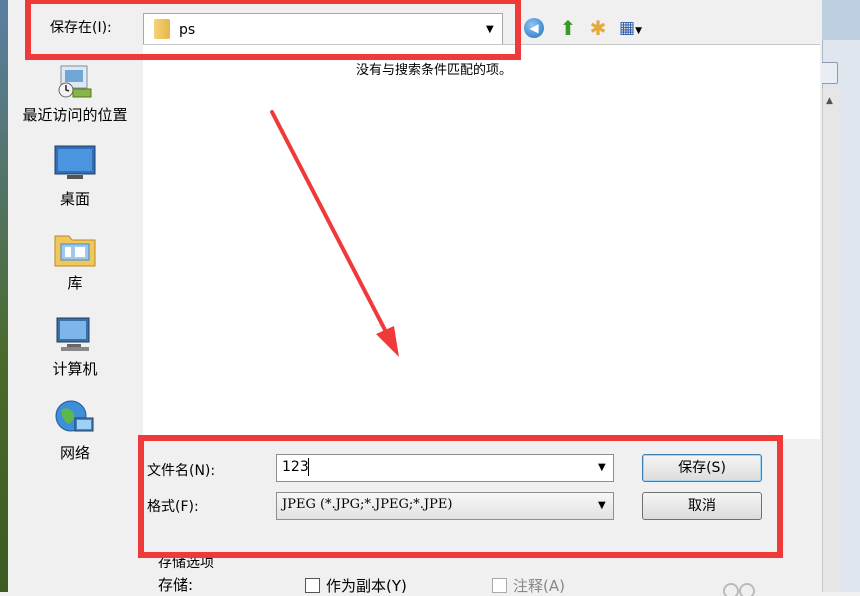 The image size is (860, 596). I want to click on sidebar-item-network: 网络, so click(75, 430).